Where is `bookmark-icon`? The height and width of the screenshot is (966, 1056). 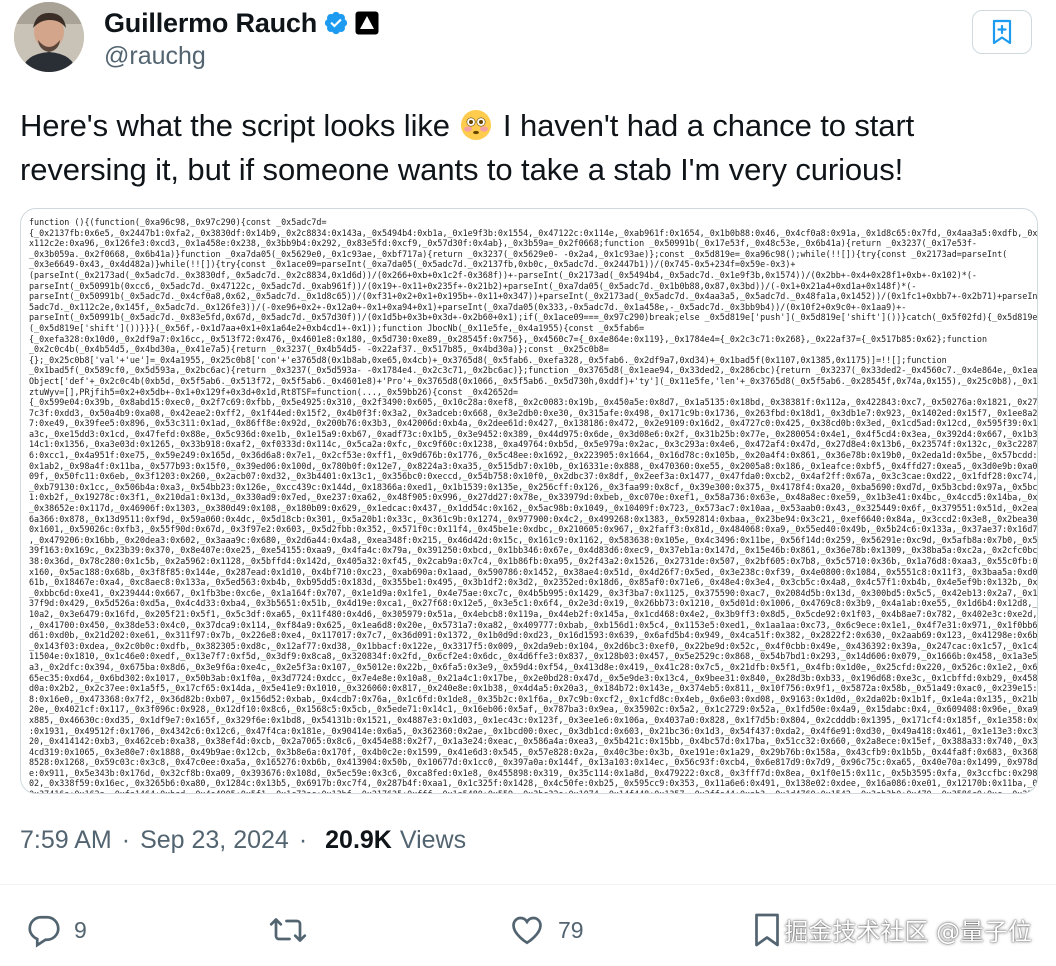
bookmark-icon is located at coordinates (767, 930).